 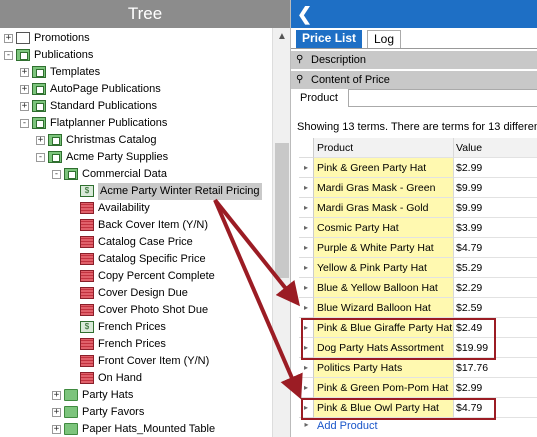 What do you see at coordinates (384, 148) in the screenshot?
I see `column-header-product: Product` at bounding box center [384, 148].